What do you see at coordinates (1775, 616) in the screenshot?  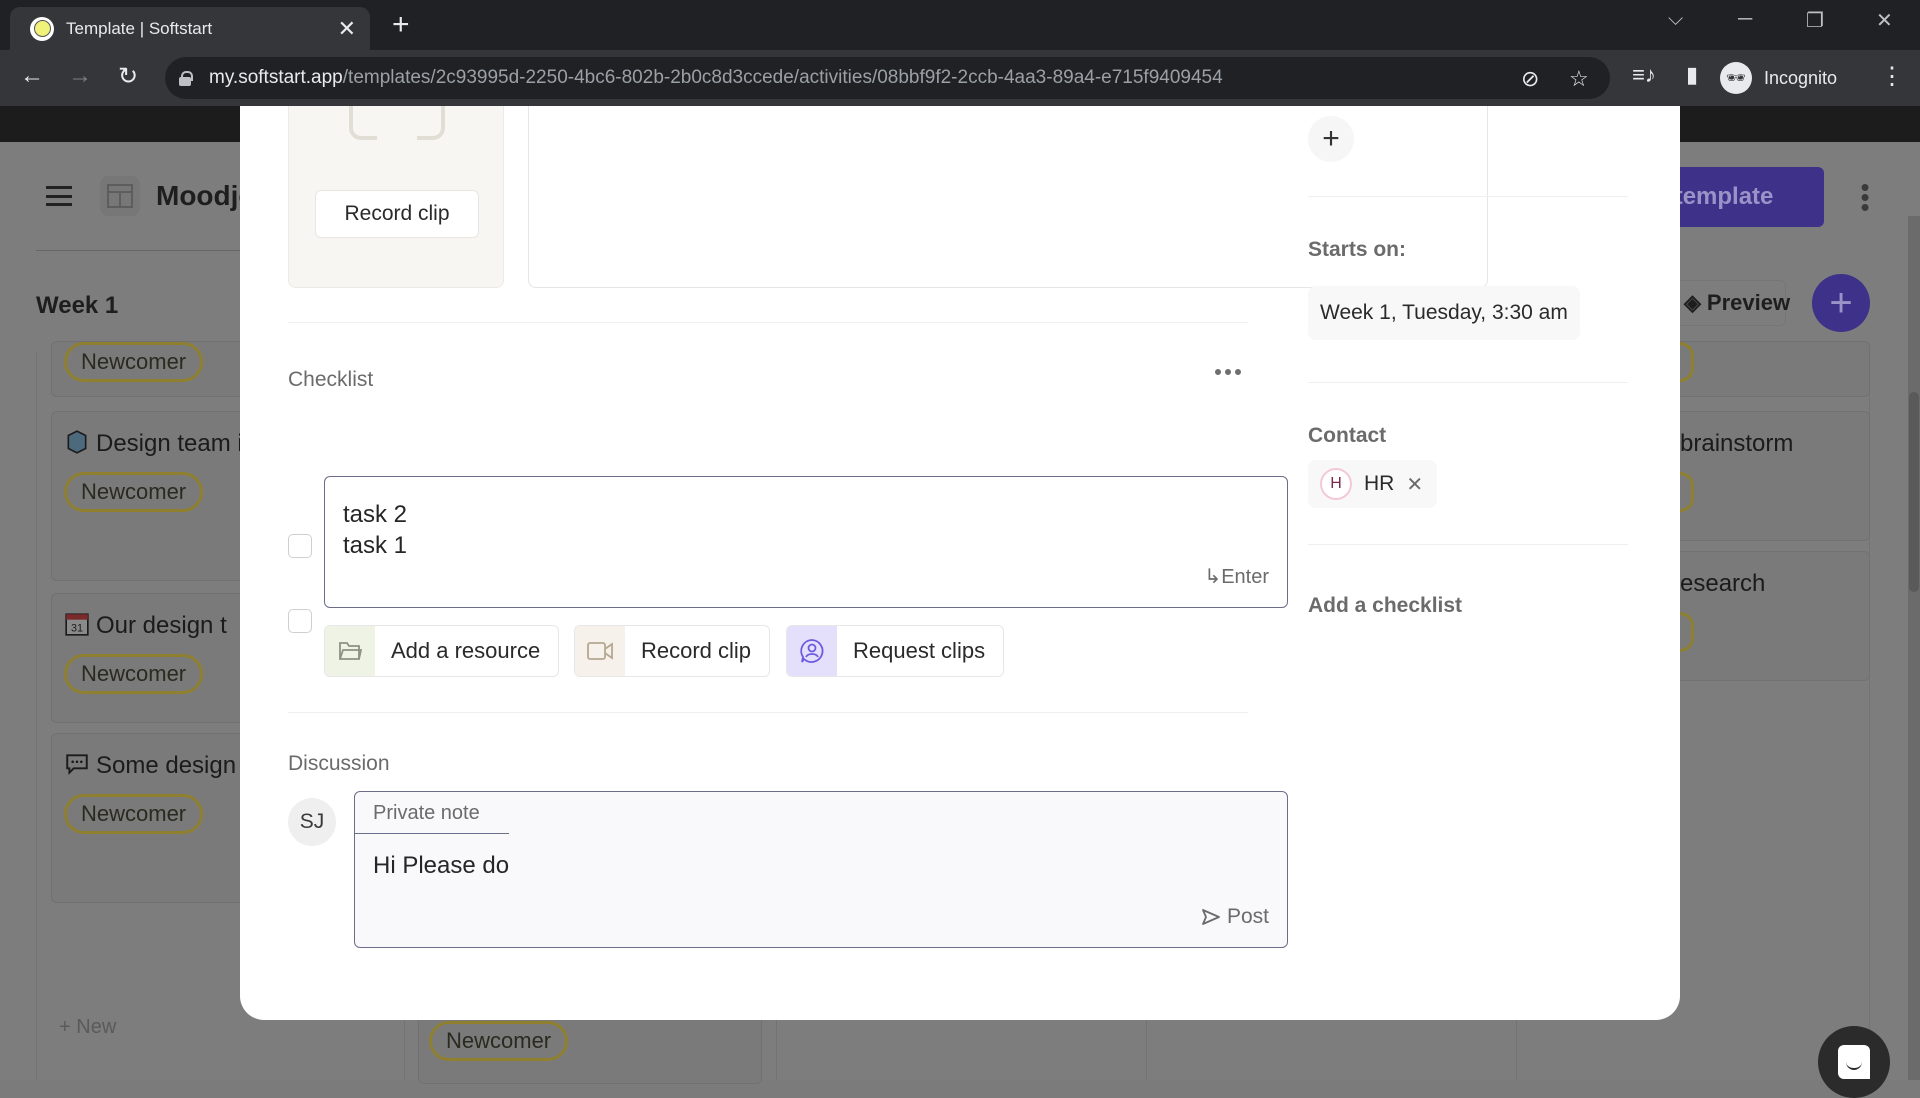 I see `activity-card: esearch` at bounding box center [1775, 616].